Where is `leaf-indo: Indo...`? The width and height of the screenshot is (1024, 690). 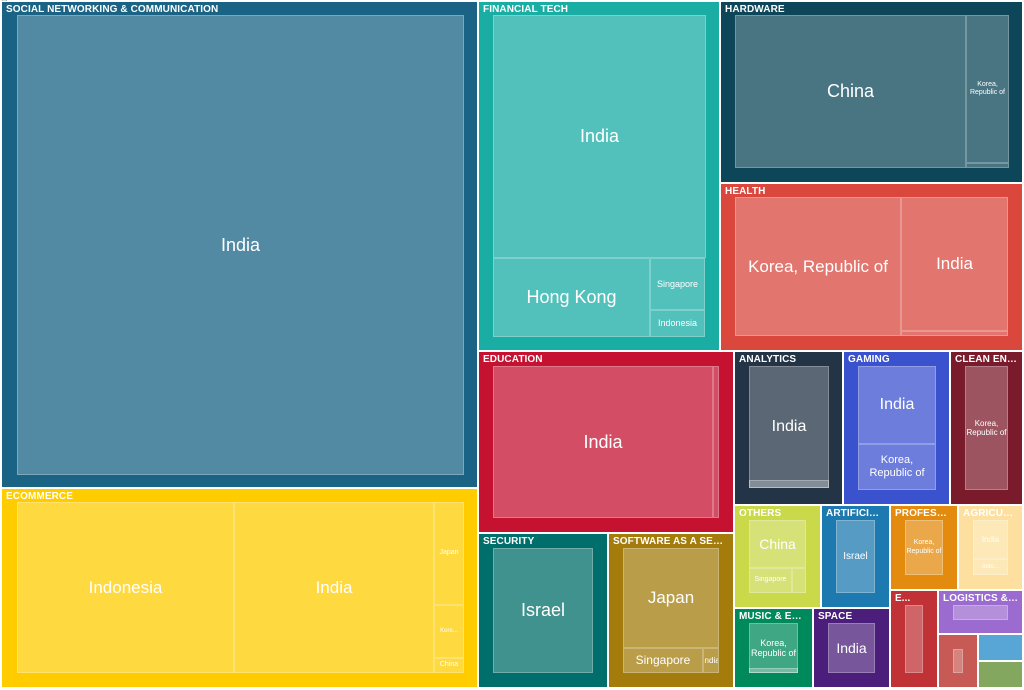 leaf-indo: Indo... is located at coordinates (990, 567).